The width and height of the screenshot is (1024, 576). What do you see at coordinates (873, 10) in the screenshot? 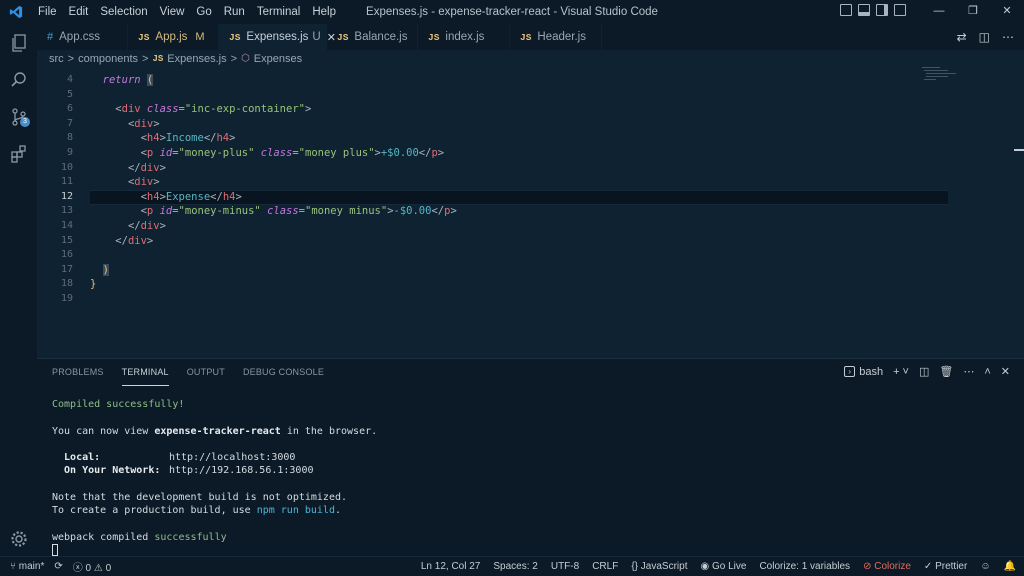
I see `layout-controls` at bounding box center [873, 10].